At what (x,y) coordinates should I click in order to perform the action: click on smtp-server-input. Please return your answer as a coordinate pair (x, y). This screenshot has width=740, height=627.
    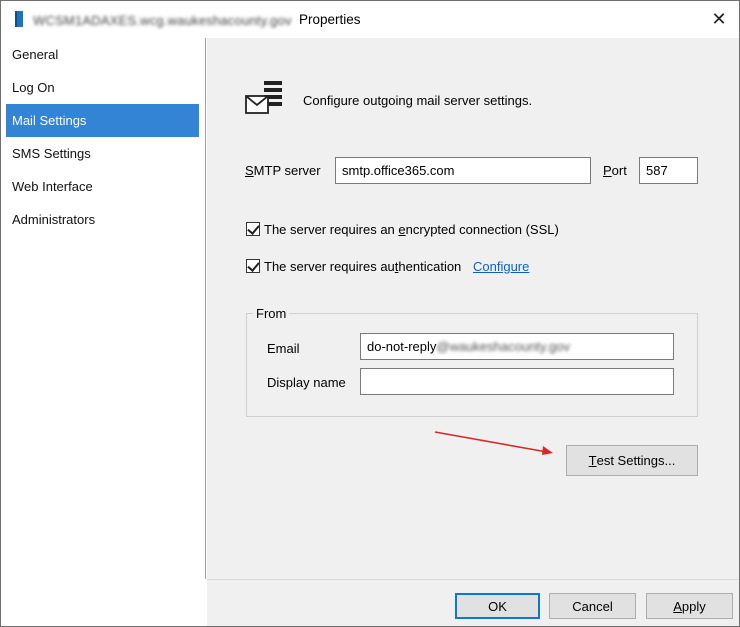
    Looking at the image, I should click on (463, 170).